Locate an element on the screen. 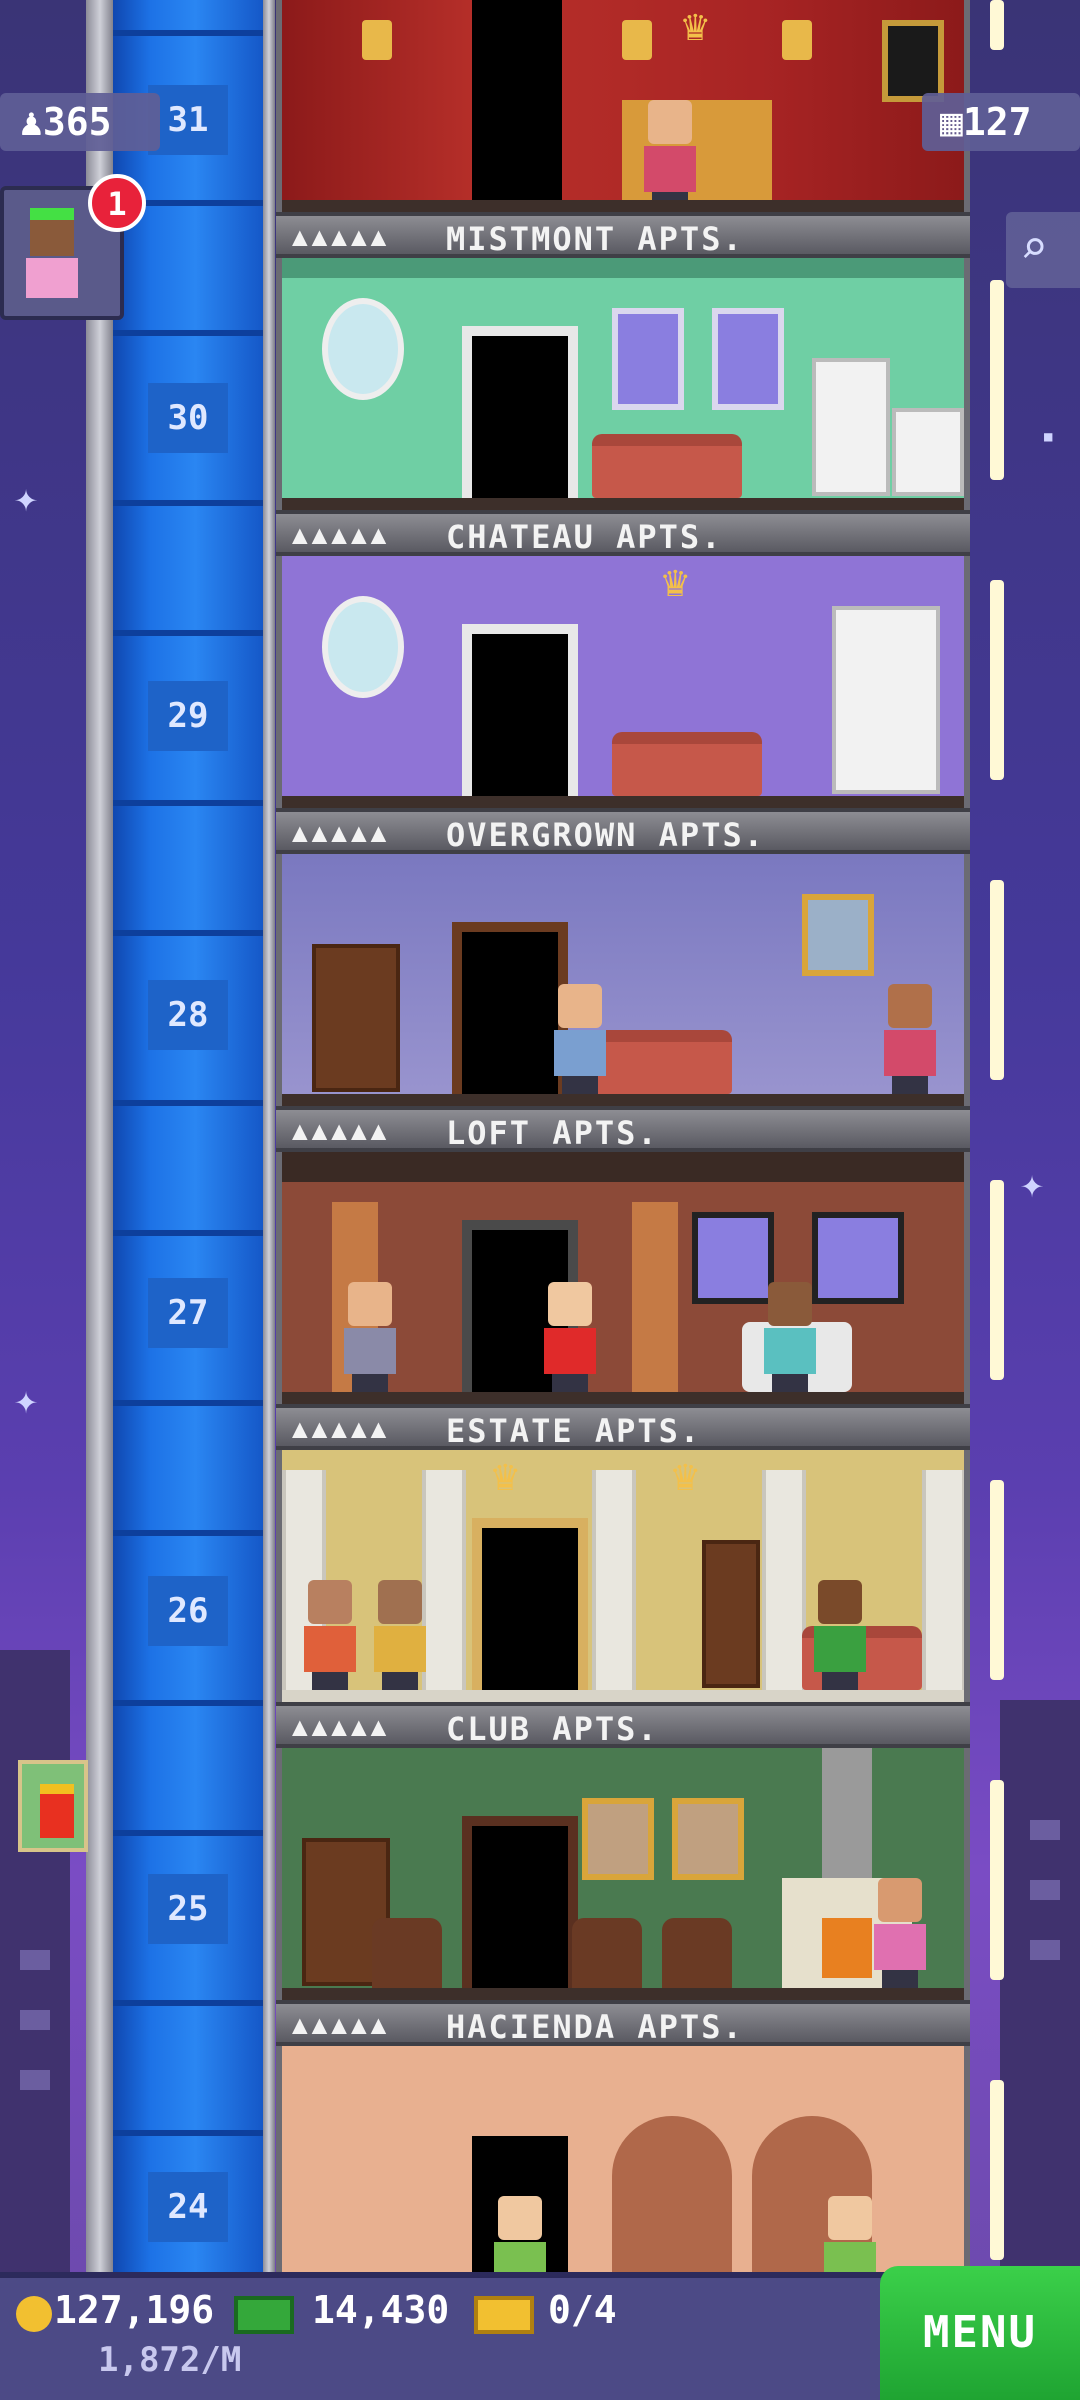 The height and width of the screenshot is (2400, 1080). star: ■ is located at coordinates (1048, 437).